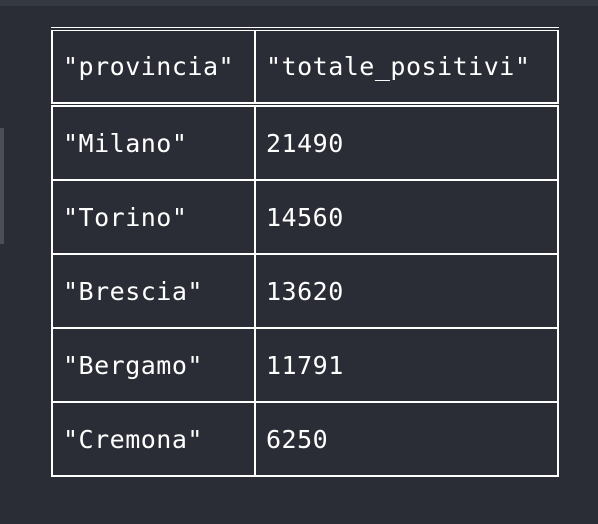 The image size is (598, 524). What do you see at coordinates (299, 3) in the screenshot?
I see `top-edge-bar` at bounding box center [299, 3].